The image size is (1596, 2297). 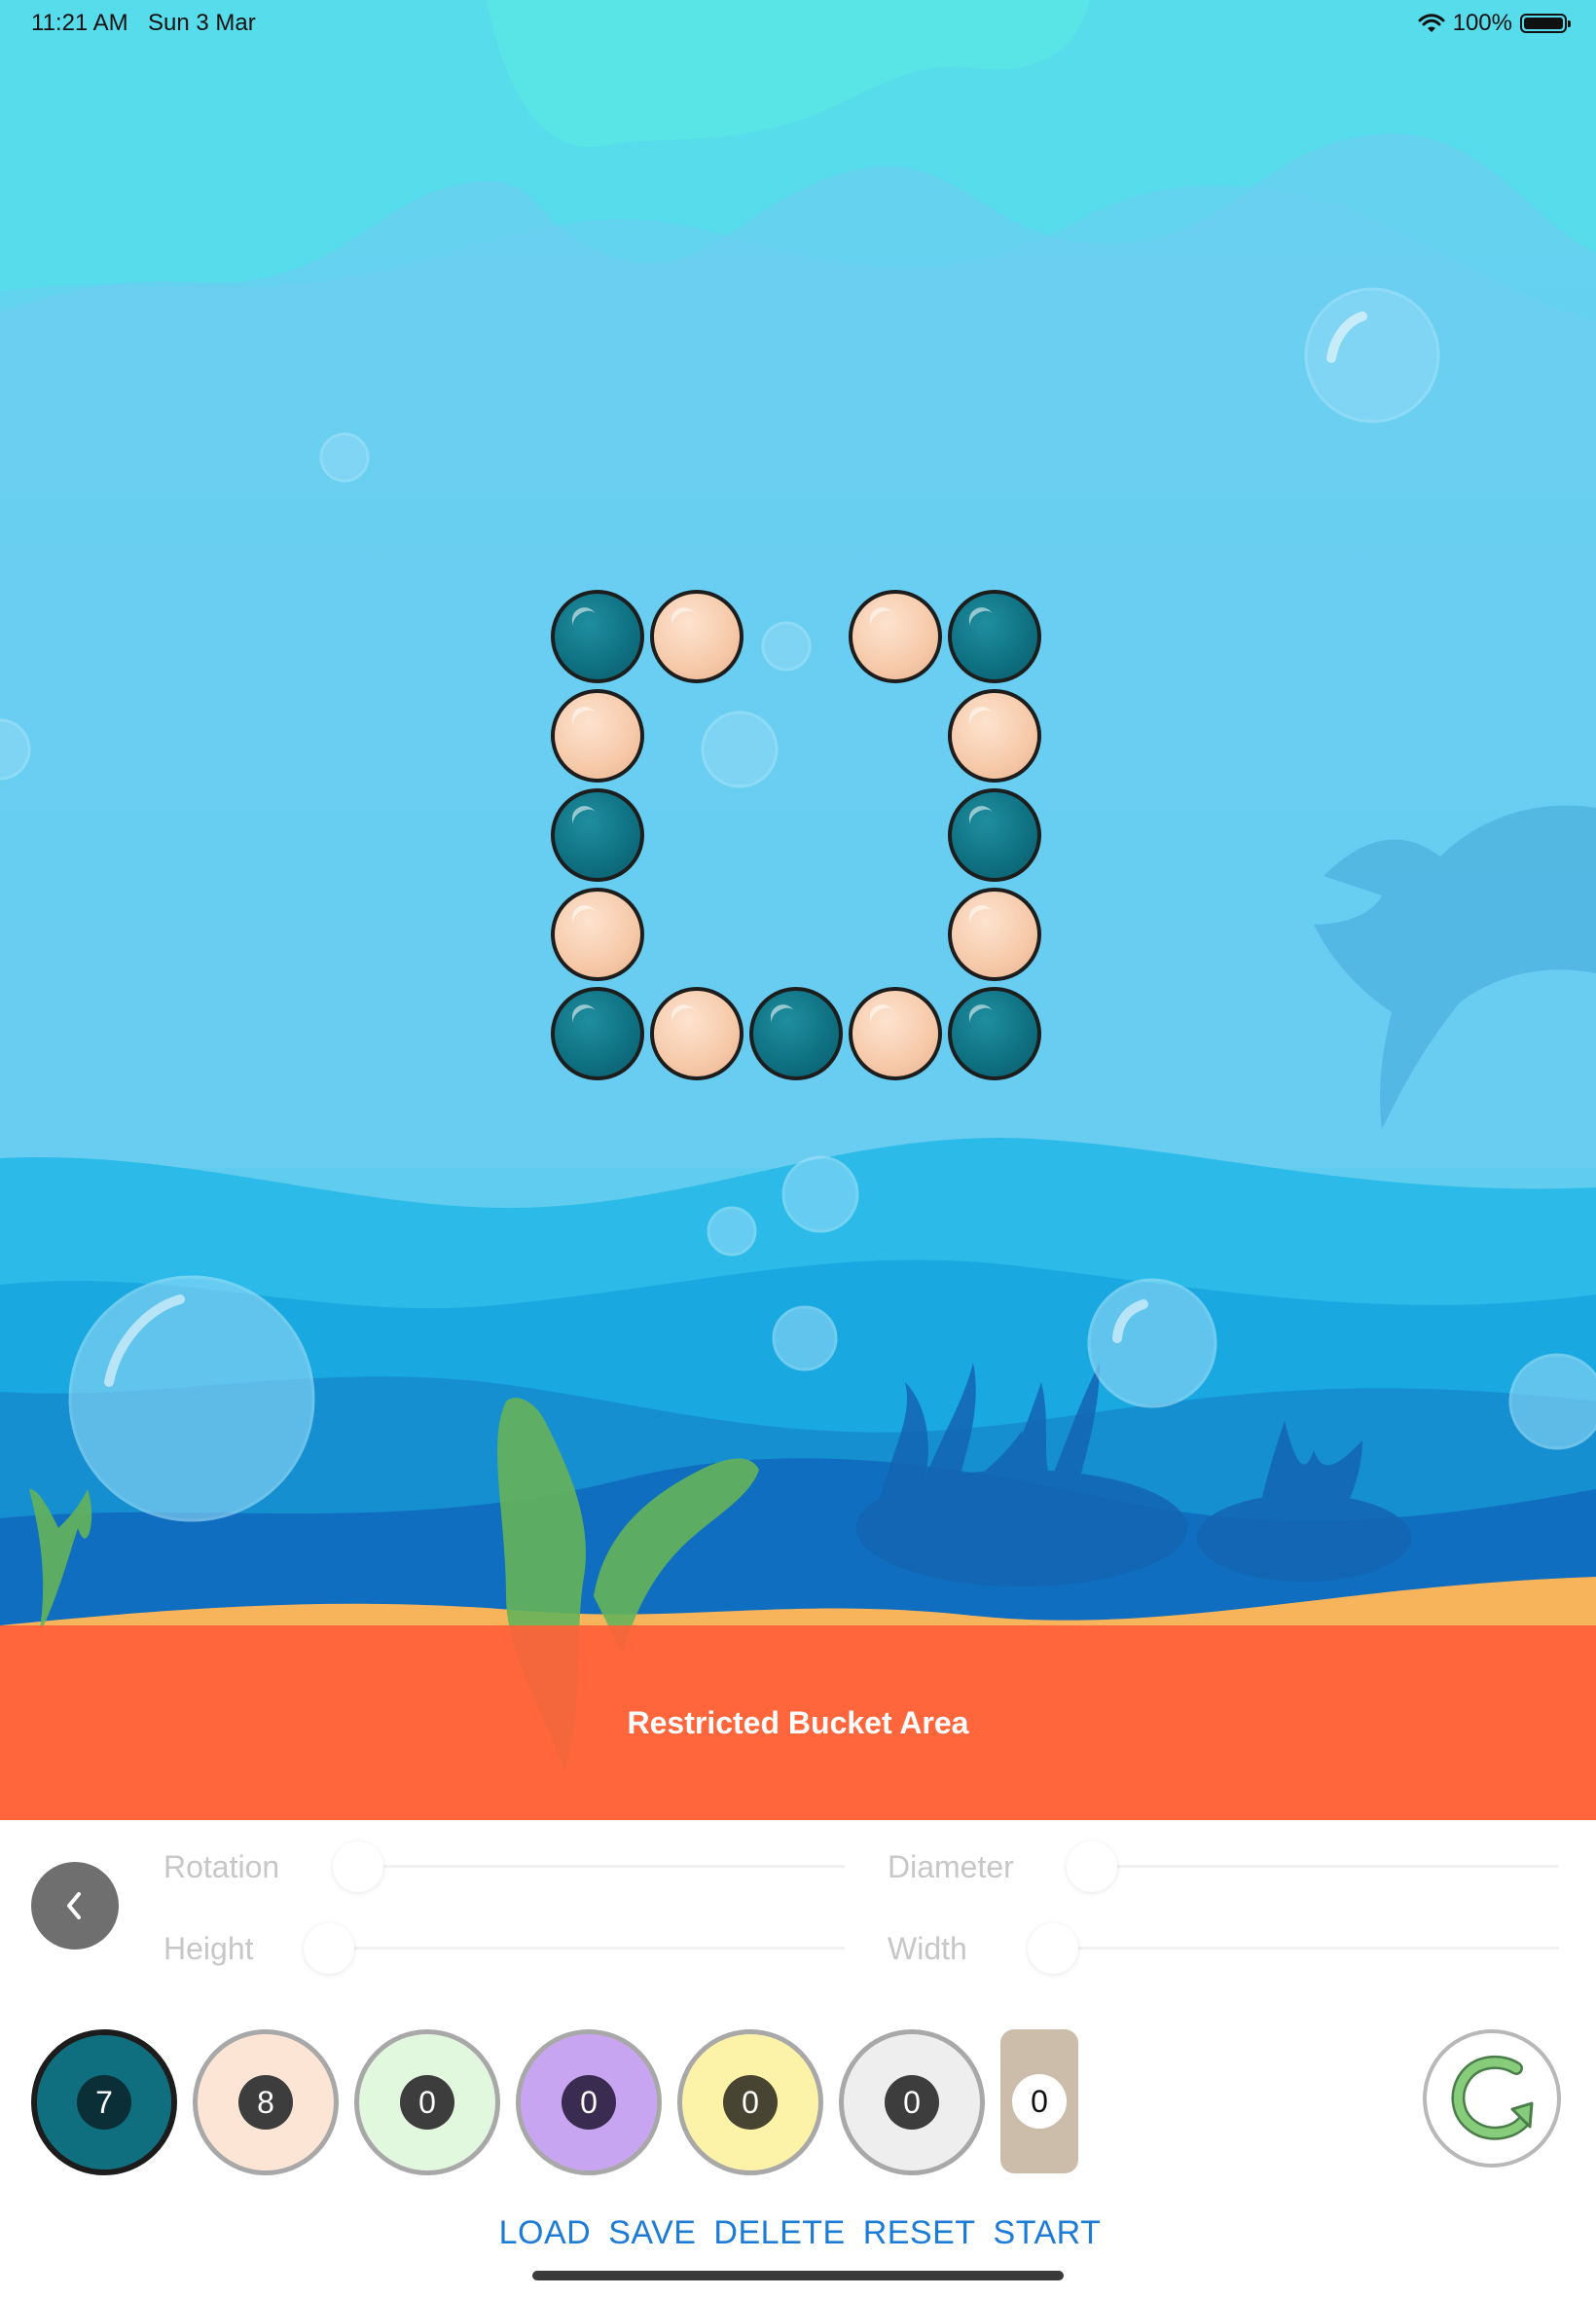 I want to click on palette-teal-button: 7, so click(x=104, y=2102).